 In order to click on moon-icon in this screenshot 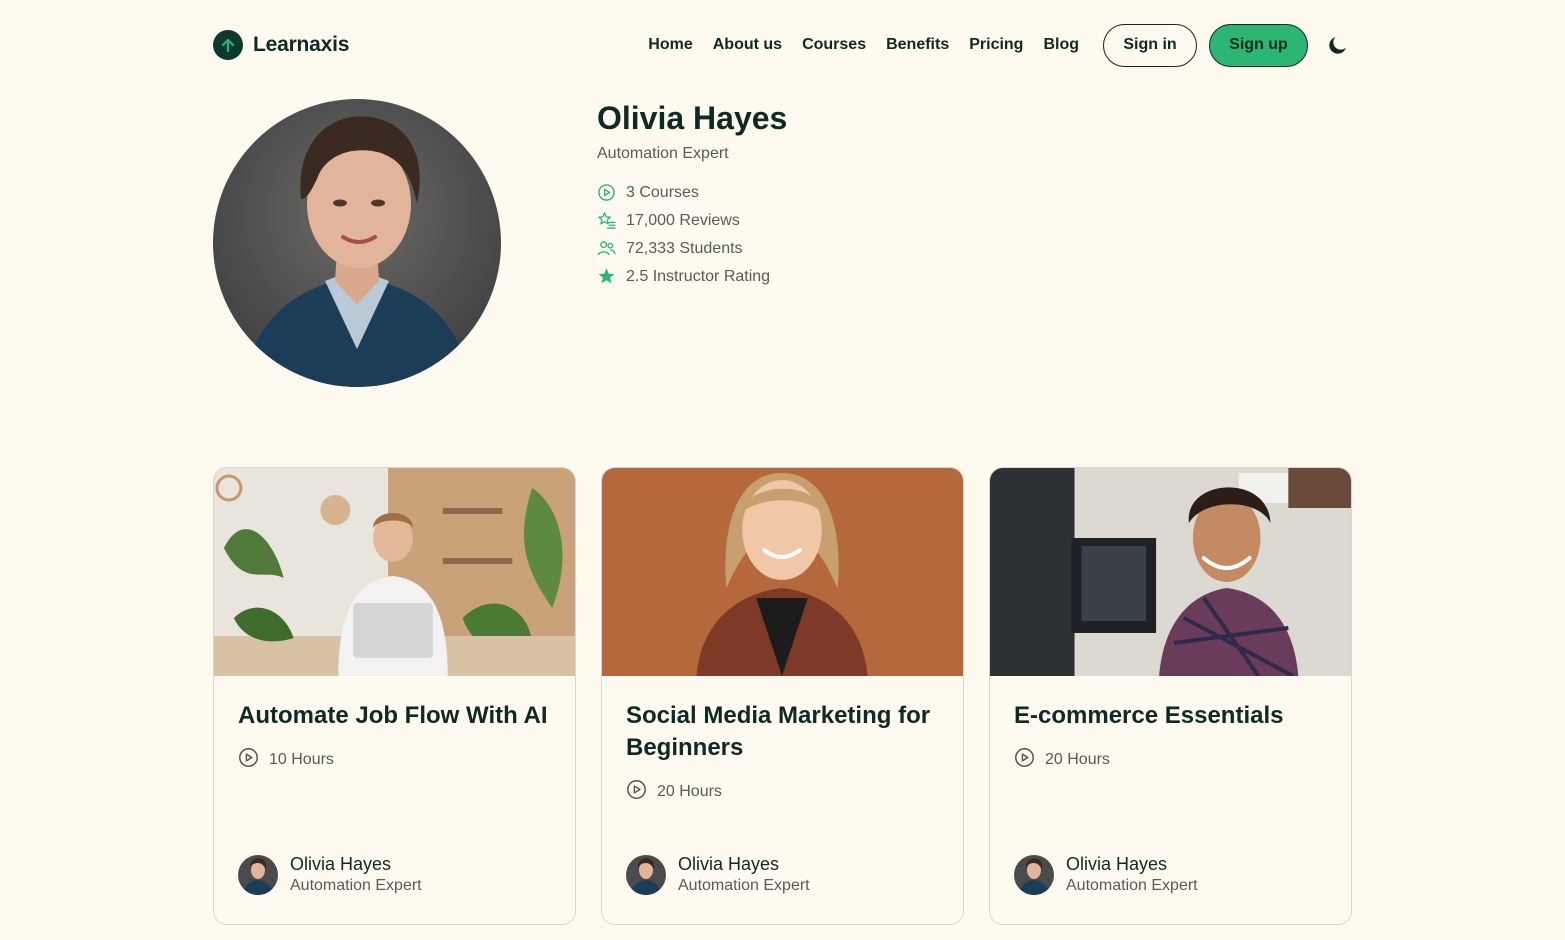, I will do `click(1338, 45)`.